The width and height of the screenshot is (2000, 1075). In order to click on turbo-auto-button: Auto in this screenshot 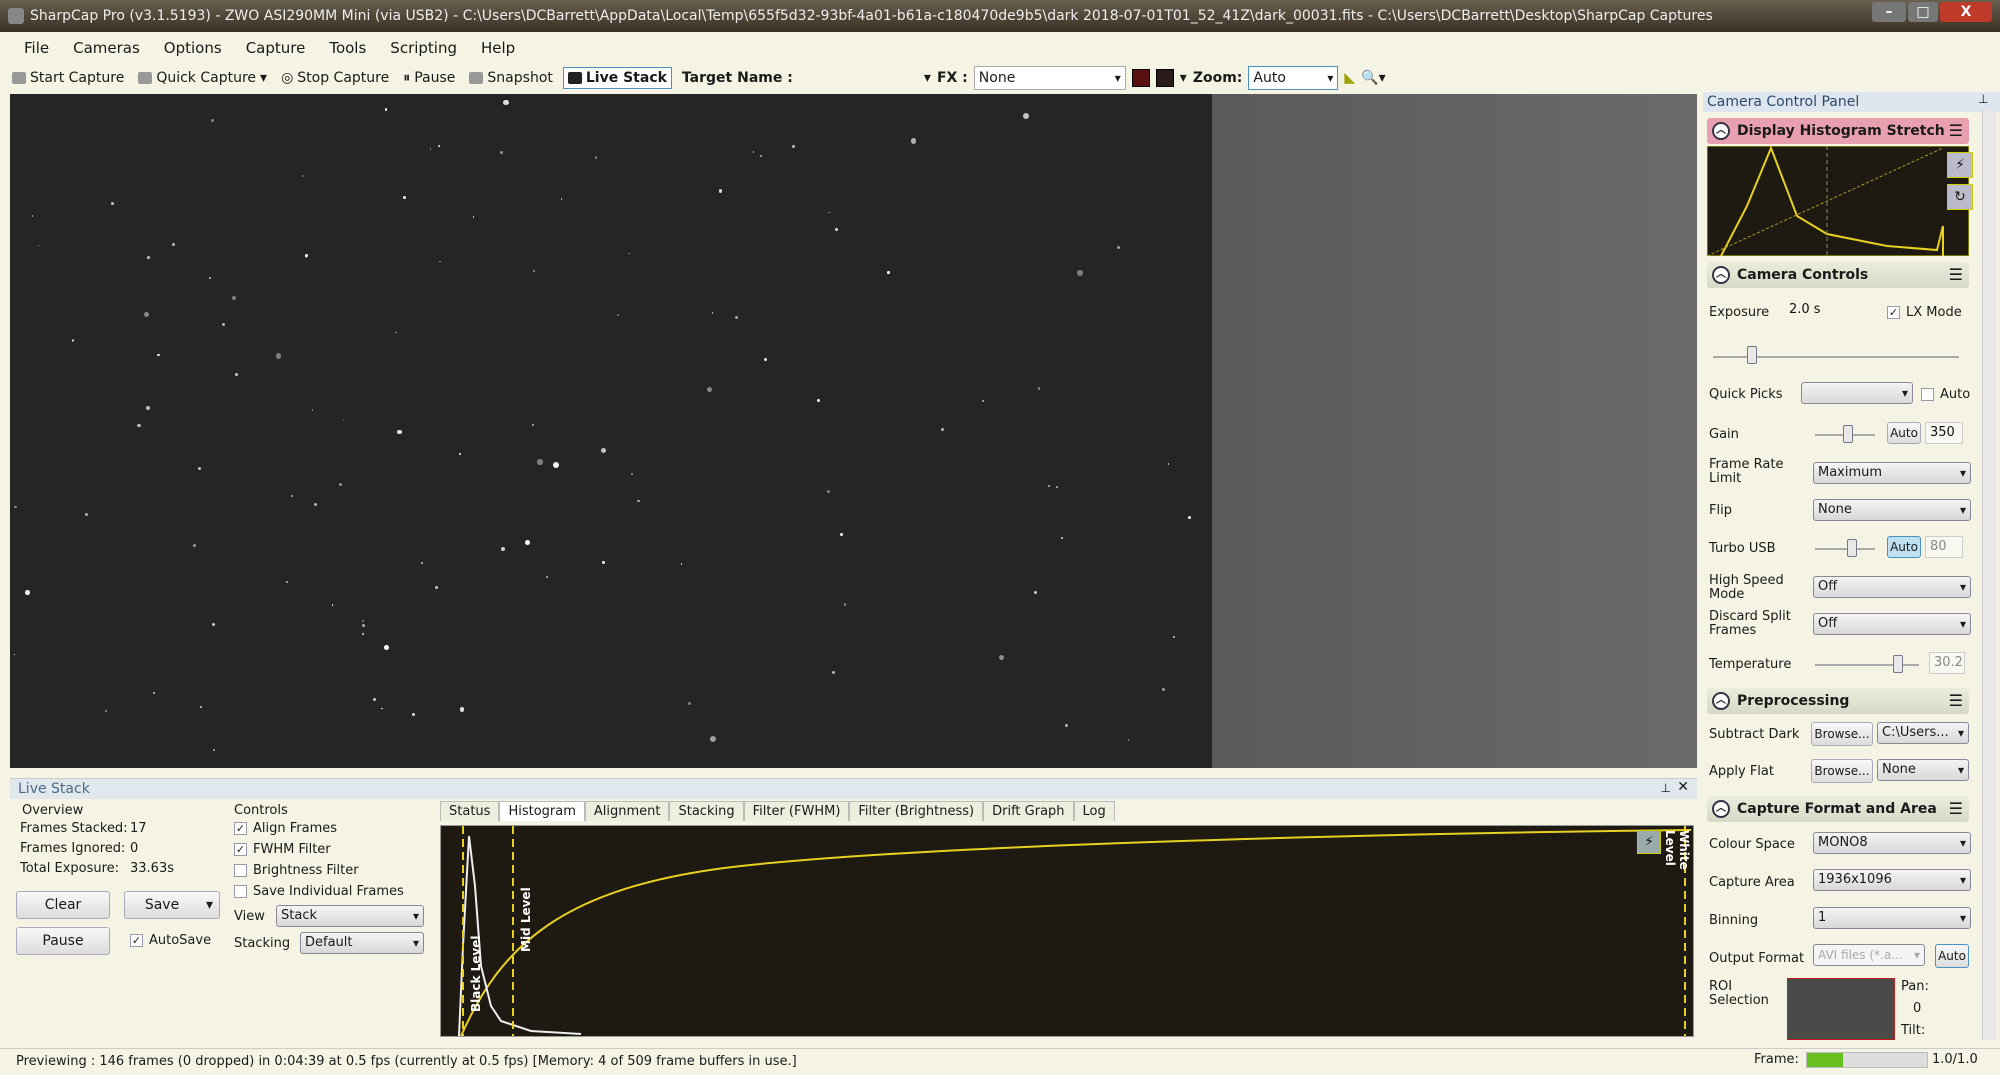, I will do `click(1904, 547)`.